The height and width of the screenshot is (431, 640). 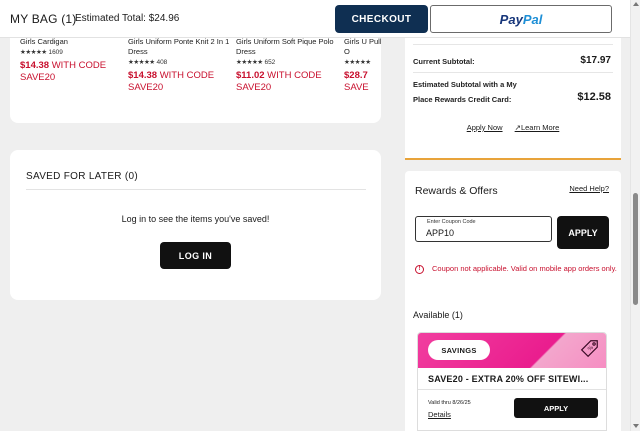 What do you see at coordinates (636, 4) in the screenshot?
I see `scroll-up-arrow-icon` at bounding box center [636, 4].